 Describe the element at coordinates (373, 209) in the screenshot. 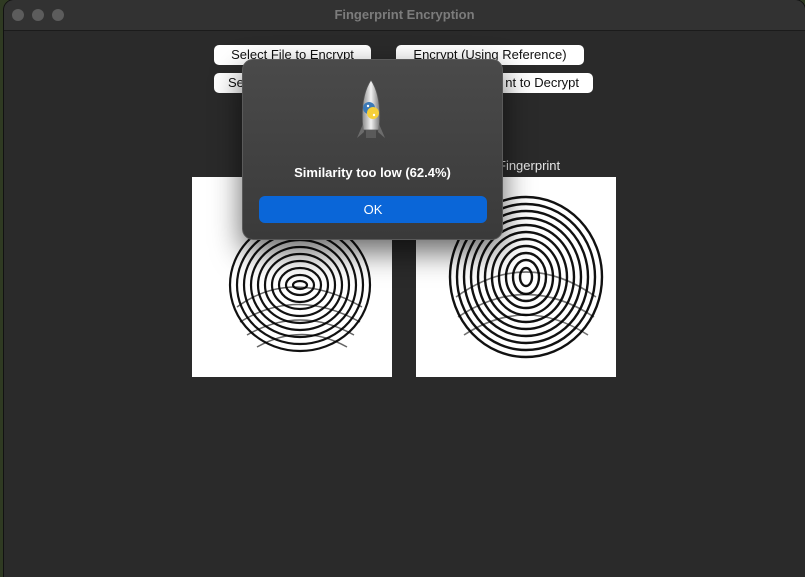

I see `ok-button: OK` at that location.